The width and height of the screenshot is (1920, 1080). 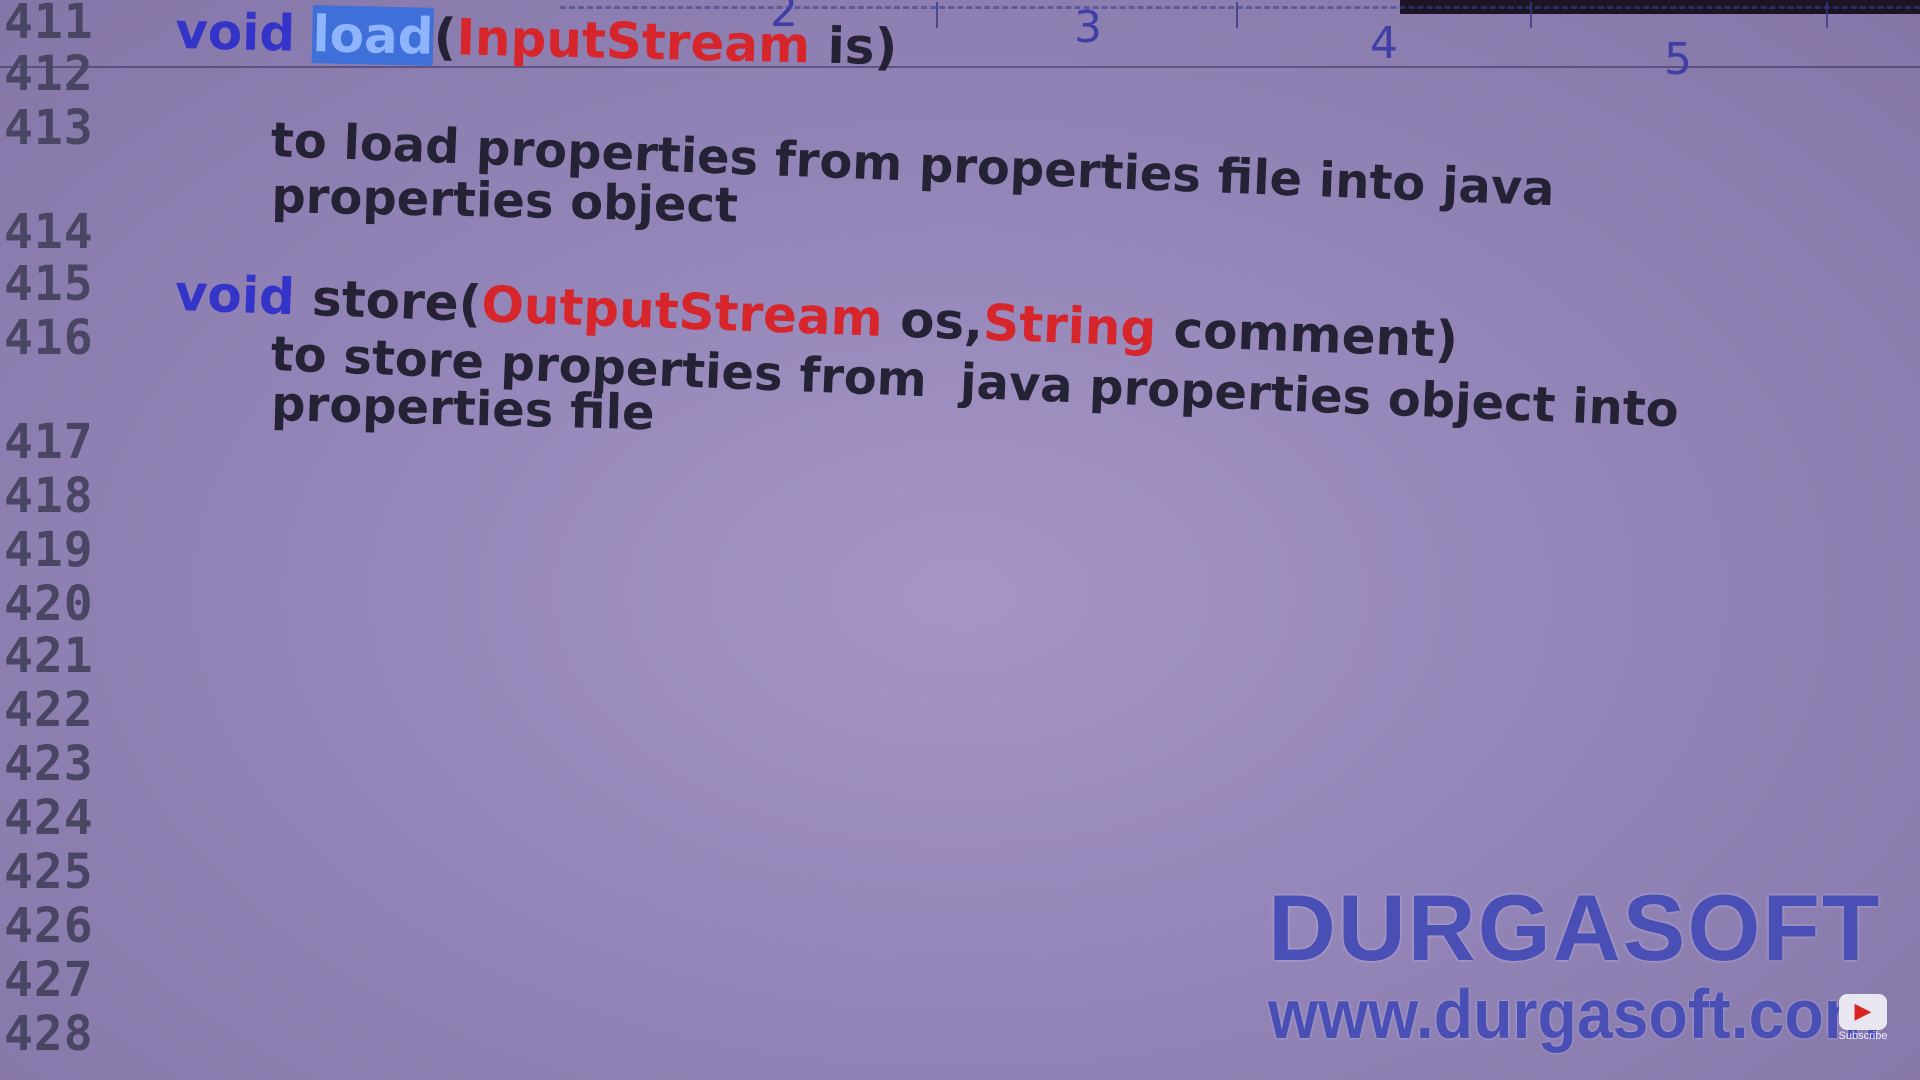 What do you see at coordinates (1863, 1012) in the screenshot?
I see `play-icon: ▶` at bounding box center [1863, 1012].